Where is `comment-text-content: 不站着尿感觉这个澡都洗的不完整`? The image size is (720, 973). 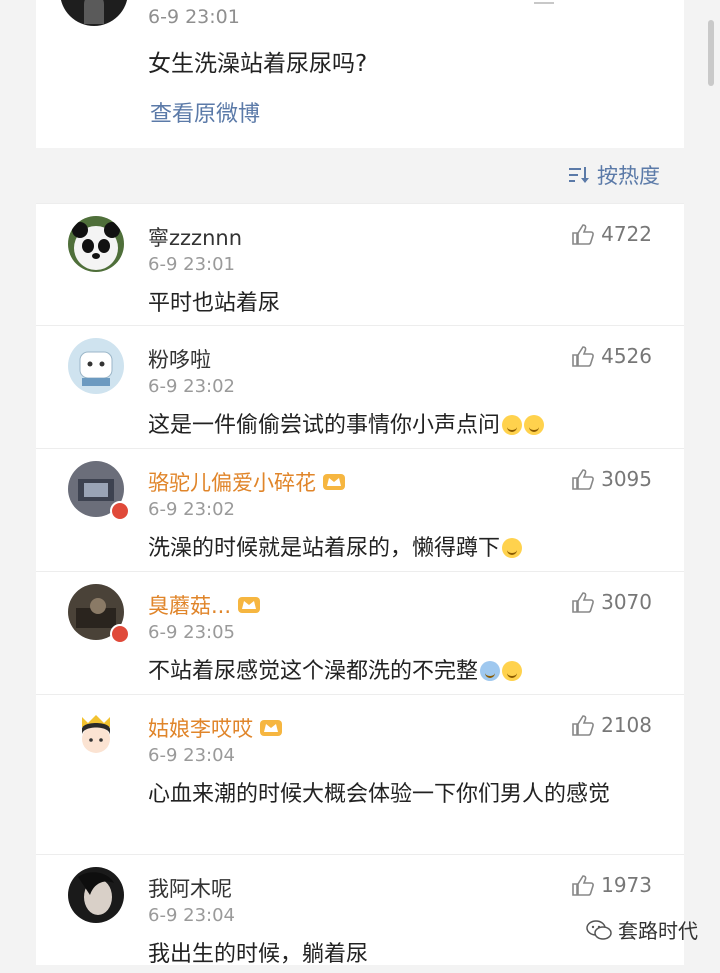
comment-text-content: 不站着尿感觉这个澡都洗的不完整 is located at coordinates (313, 671).